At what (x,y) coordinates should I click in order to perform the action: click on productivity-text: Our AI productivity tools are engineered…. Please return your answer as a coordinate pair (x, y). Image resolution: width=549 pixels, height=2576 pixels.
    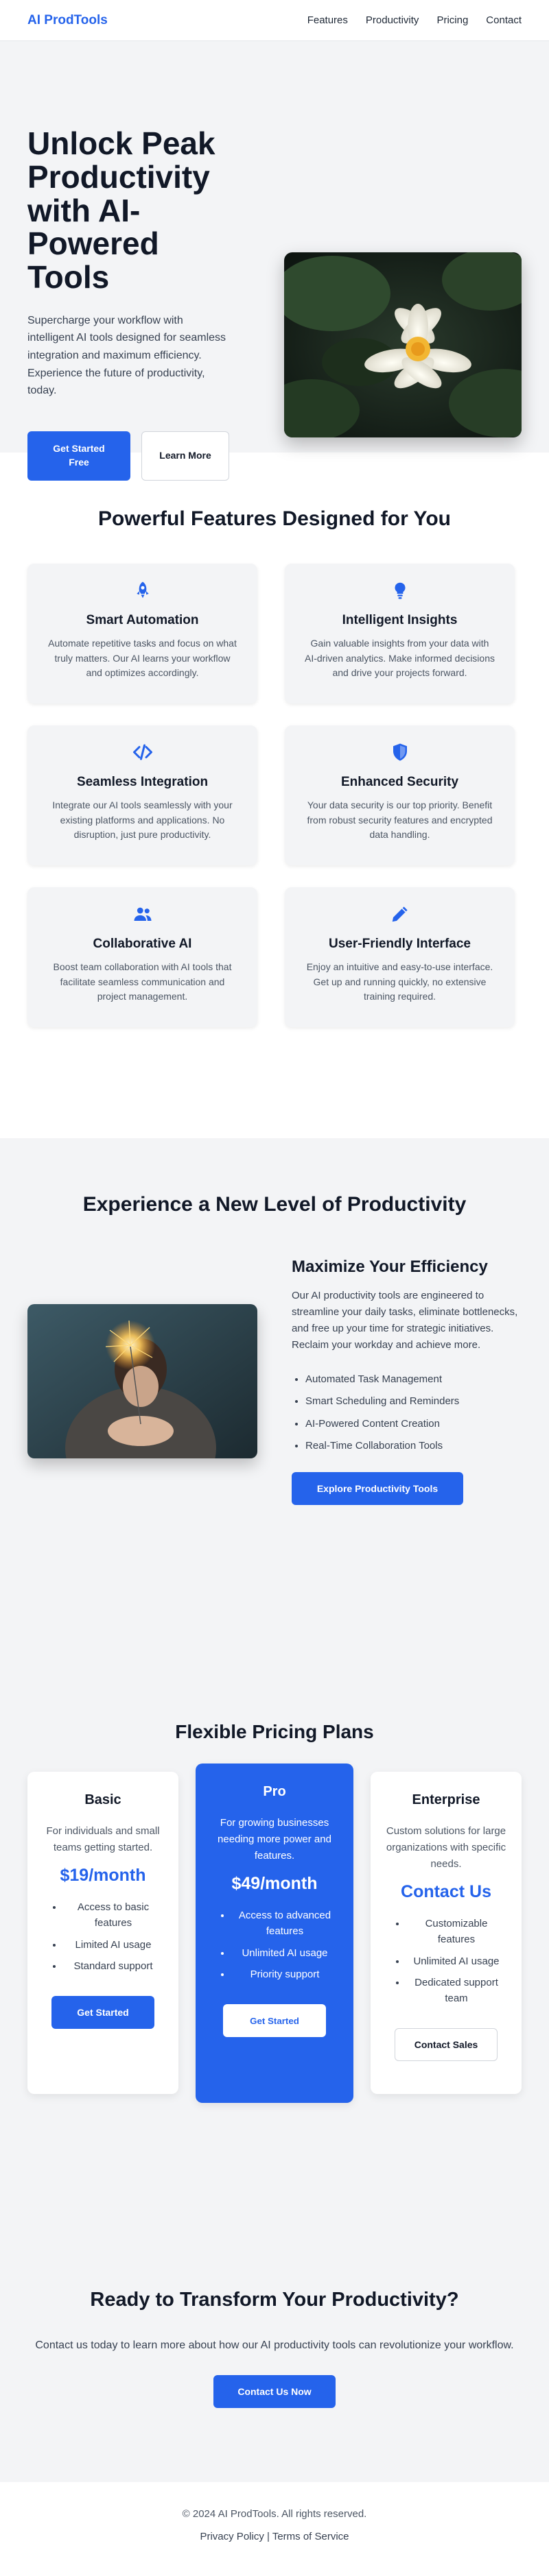
    Looking at the image, I should click on (405, 1320).